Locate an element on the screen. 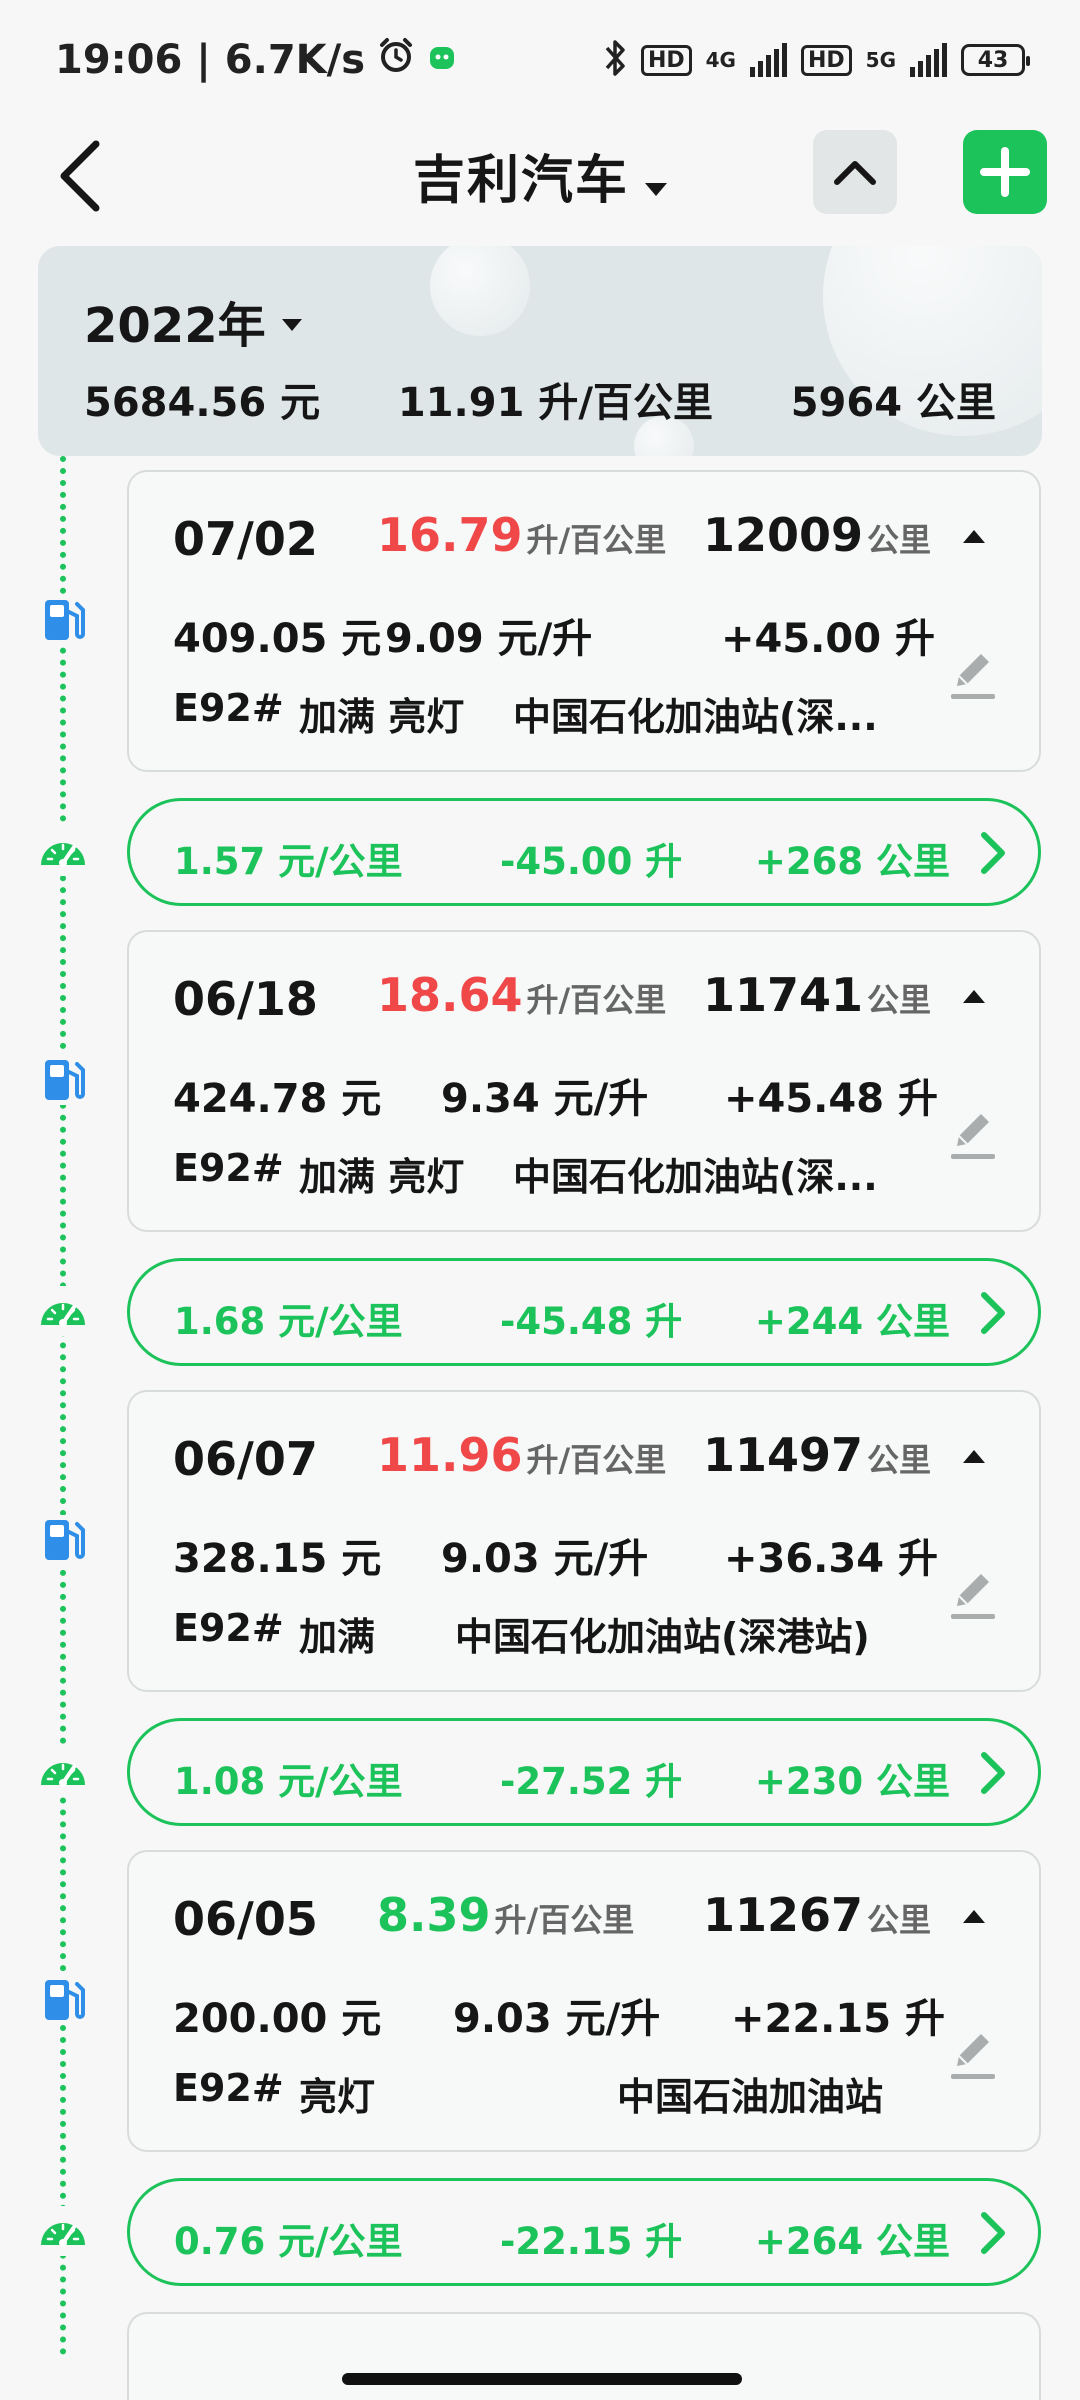 The width and height of the screenshot is (1080, 2400). summary-stats: 5684.56 元 11.91 升/百公里 5964 公里 is located at coordinates (540, 399).